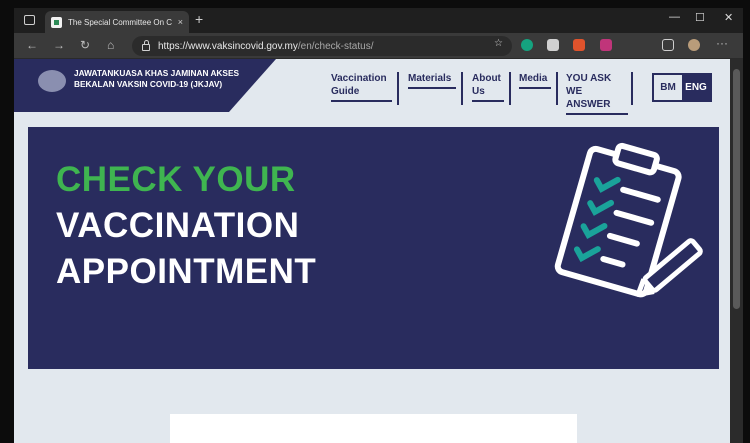  I want to click on back-button: ←, so click(32, 45).